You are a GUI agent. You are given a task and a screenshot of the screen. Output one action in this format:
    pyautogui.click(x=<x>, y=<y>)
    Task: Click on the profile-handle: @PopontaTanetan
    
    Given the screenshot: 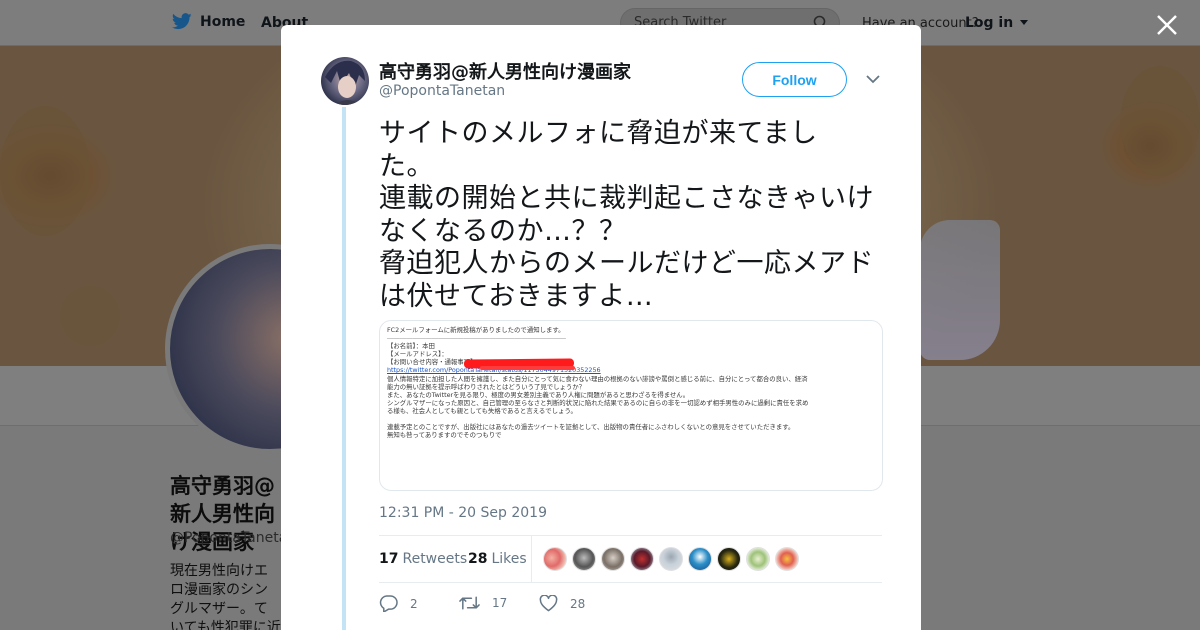 What is the action you would take?
    pyautogui.click(x=225, y=538)
    